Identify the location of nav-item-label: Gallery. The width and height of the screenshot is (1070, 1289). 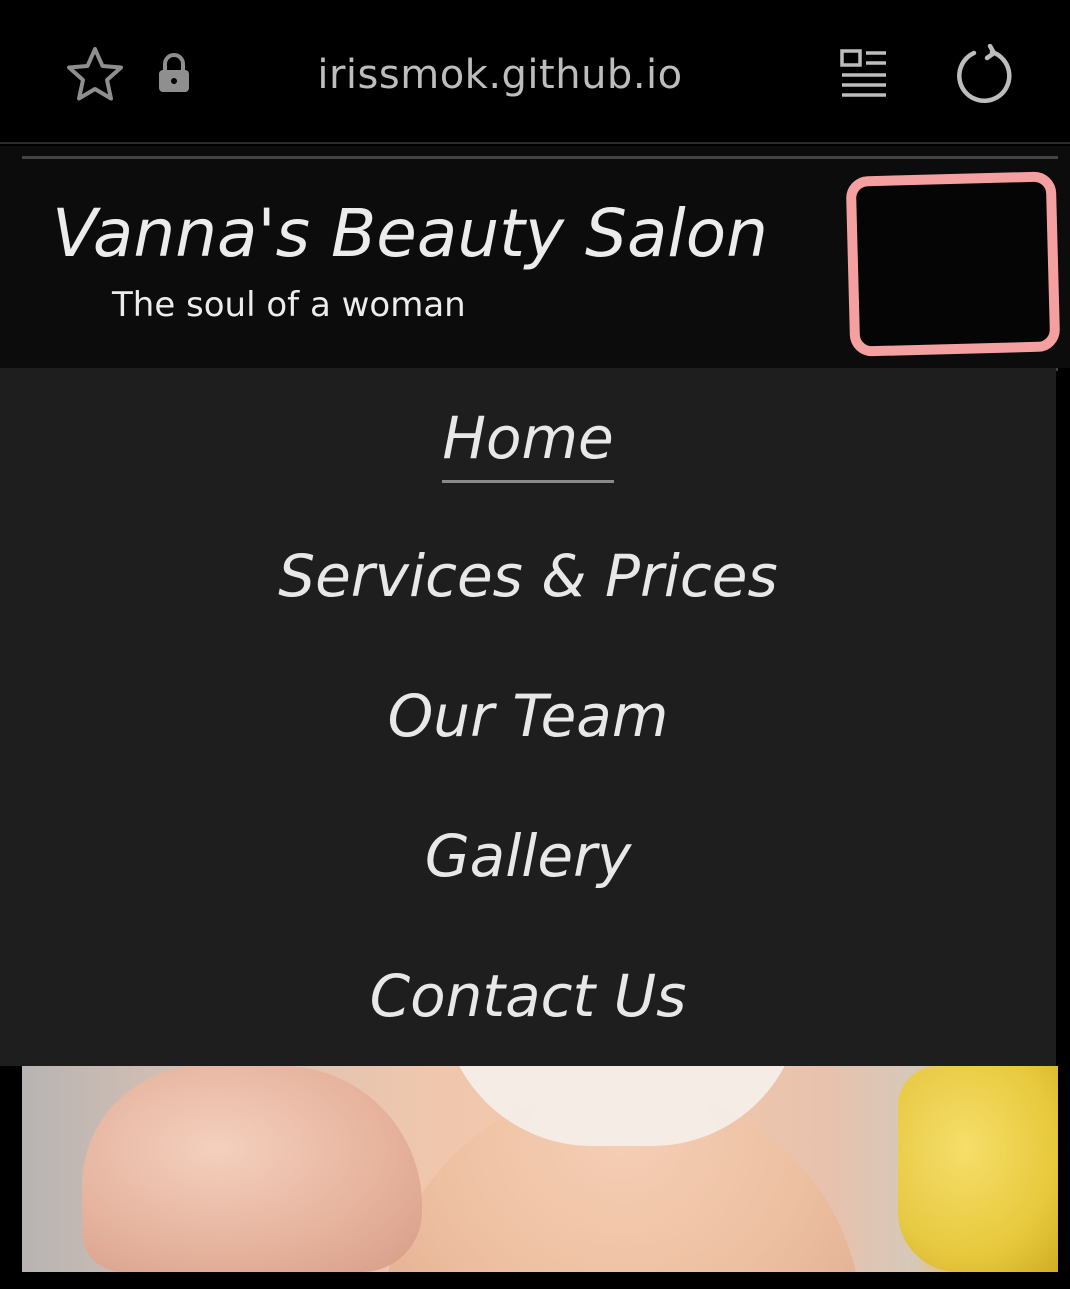
(528, 856).